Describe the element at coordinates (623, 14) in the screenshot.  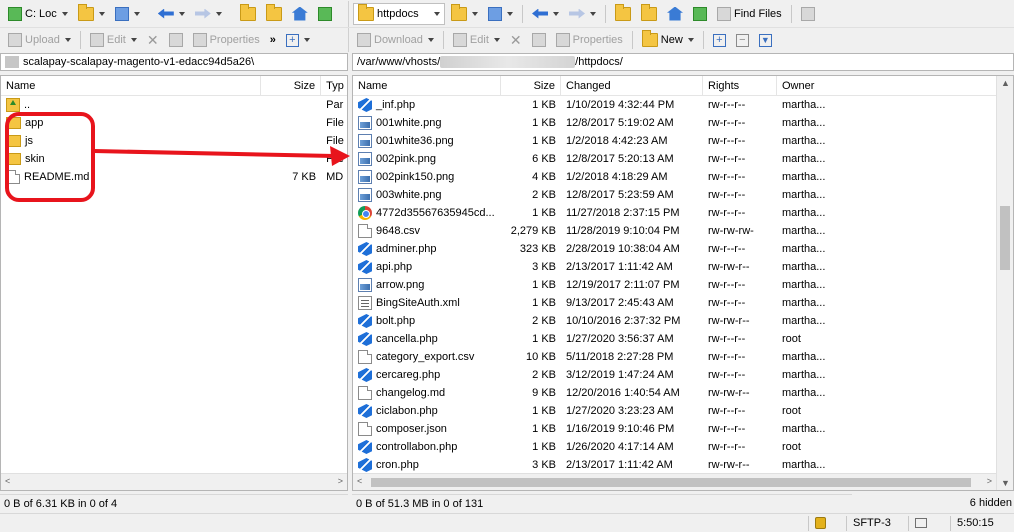
I see `remote-parent-dir-button` at that location.